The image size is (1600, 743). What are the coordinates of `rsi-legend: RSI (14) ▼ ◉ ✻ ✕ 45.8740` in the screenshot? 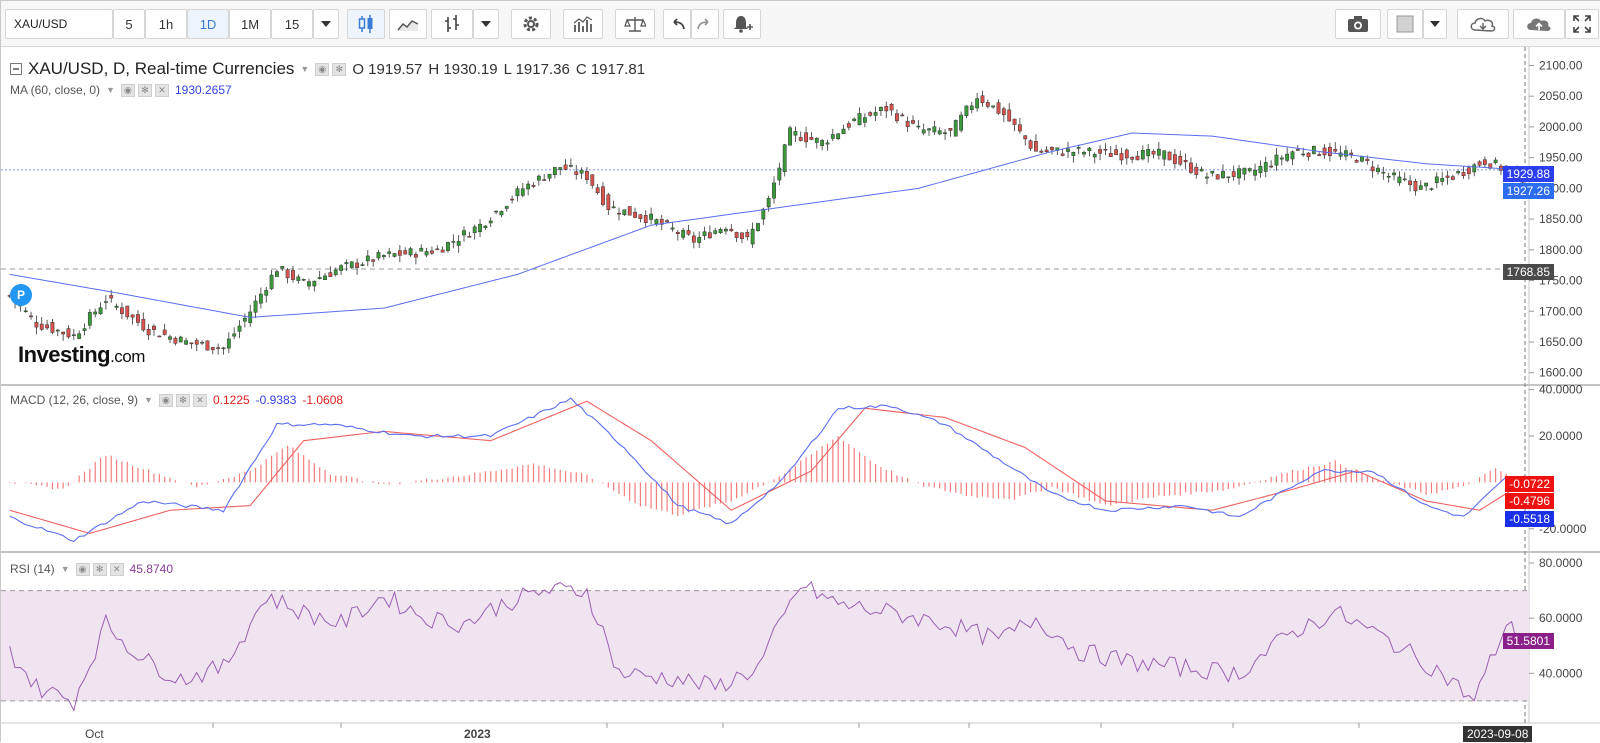 It's located at (91, 569).